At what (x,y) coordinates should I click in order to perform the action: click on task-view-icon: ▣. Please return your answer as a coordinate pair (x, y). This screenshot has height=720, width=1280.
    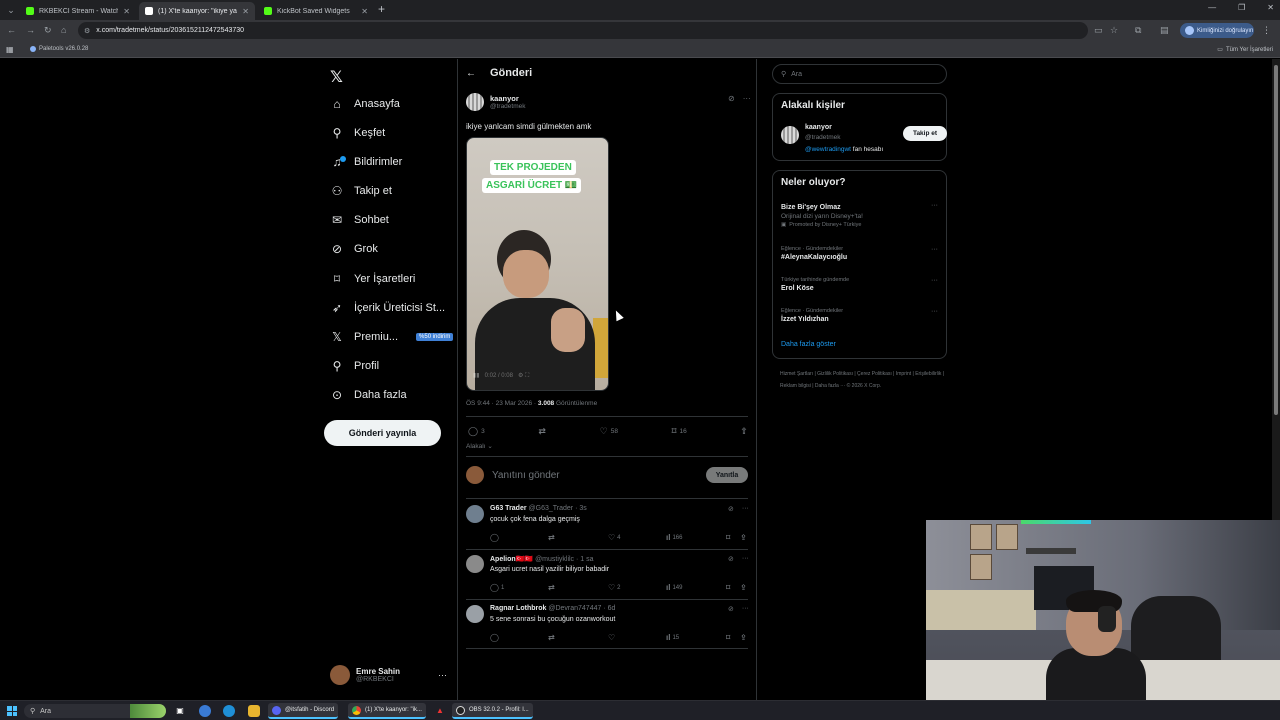
    Looking at the image, I should click on (180, 711).